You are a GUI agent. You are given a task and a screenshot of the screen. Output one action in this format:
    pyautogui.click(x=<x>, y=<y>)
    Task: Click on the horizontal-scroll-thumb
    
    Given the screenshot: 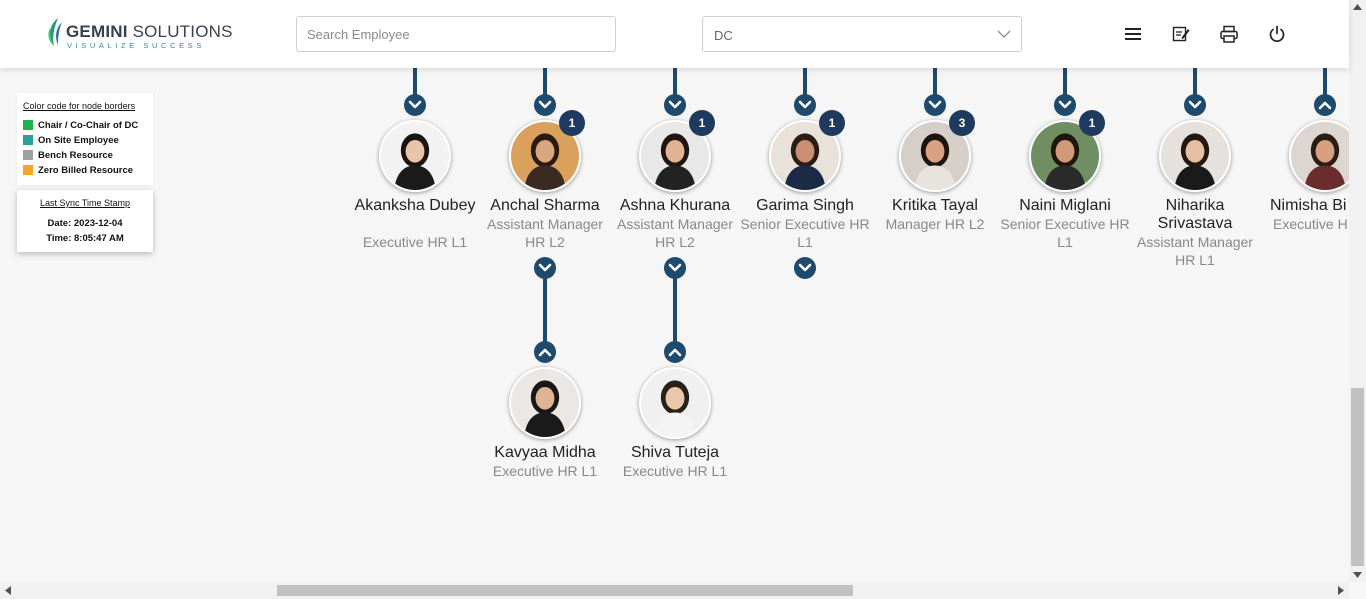 What is the action you would take?
    pyautogui.click(x=565, y=590)
    